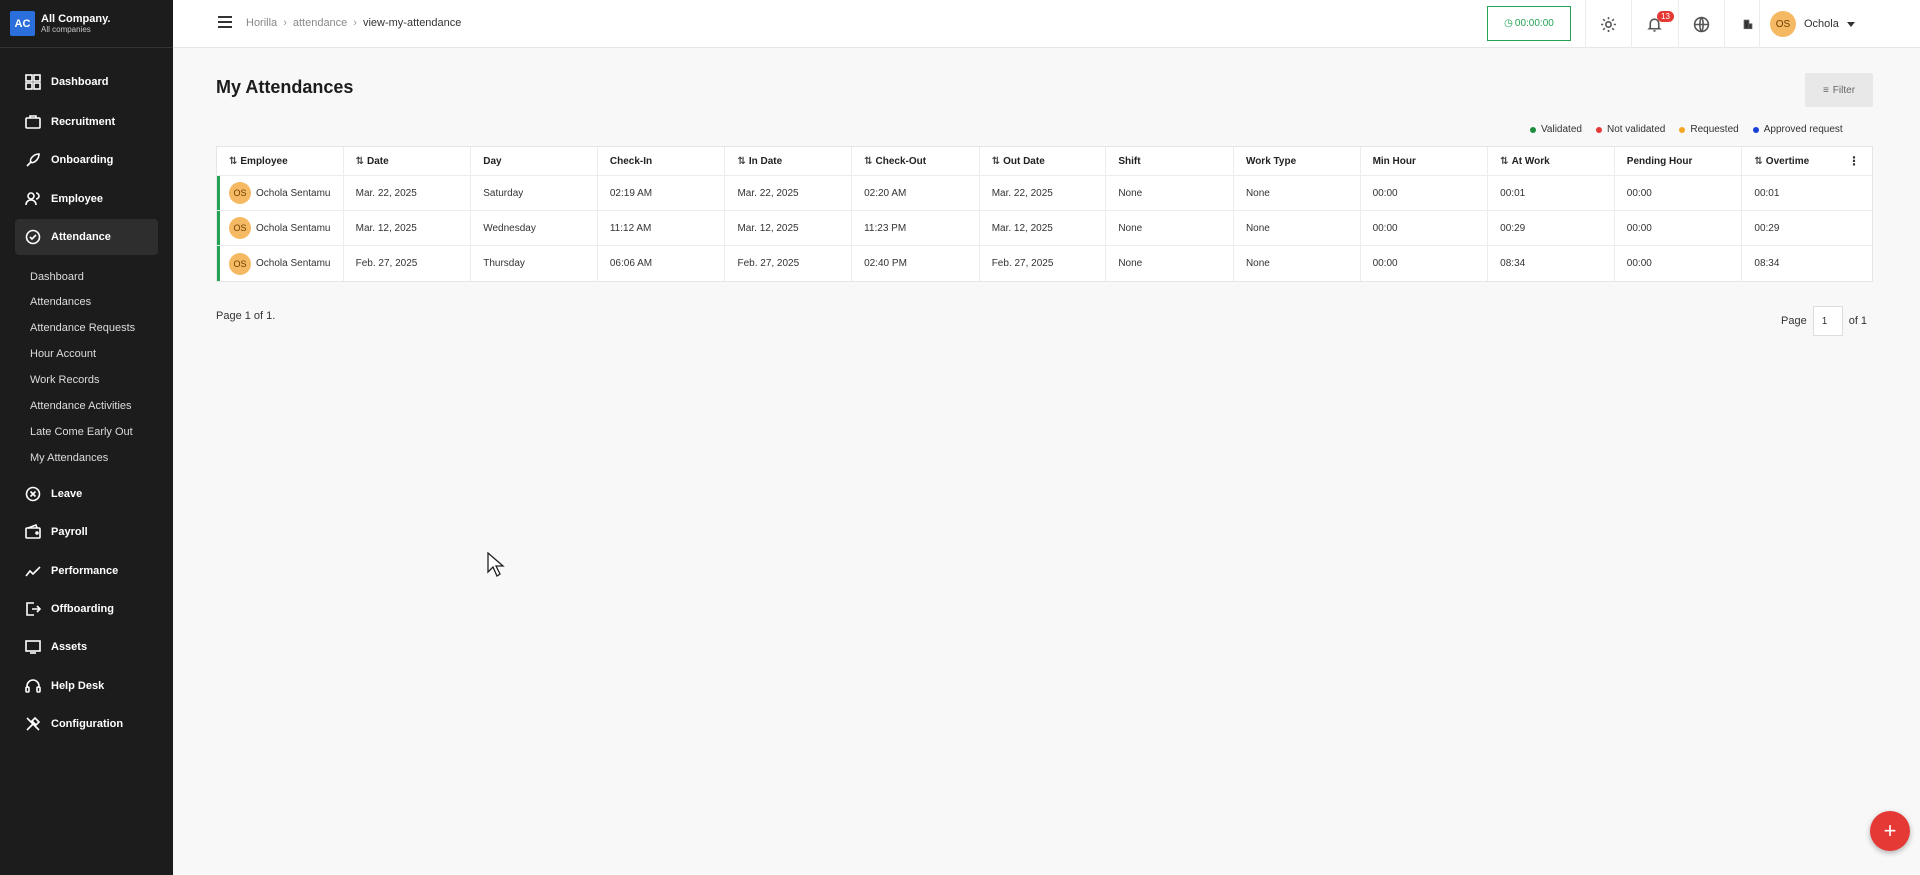  I want to click on column-header-at-work: ⇅ At Work, so click(1551, 161).